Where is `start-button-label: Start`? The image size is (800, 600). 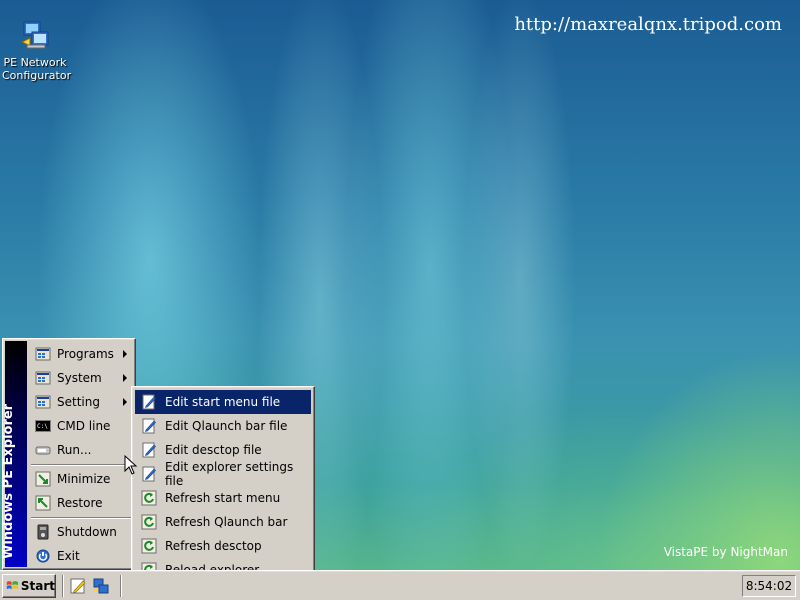 start-button-label: Start is located at coordinates (37, 586).